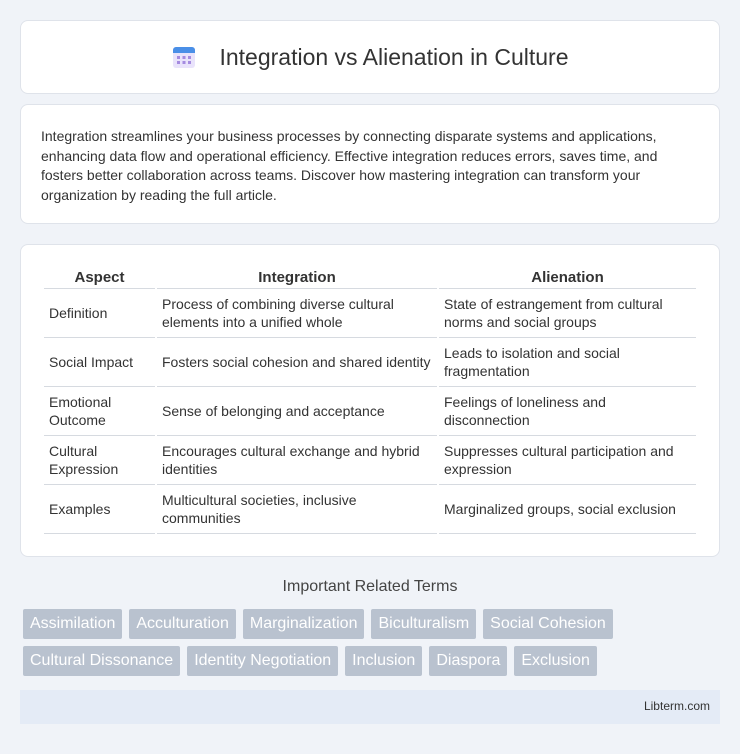 The width and height of the screenshot is (740, 754). Describe the element at coordinates (394, 56) in the screenshot. I see `page-title: Integration vs Alienation in Culture` at that location.